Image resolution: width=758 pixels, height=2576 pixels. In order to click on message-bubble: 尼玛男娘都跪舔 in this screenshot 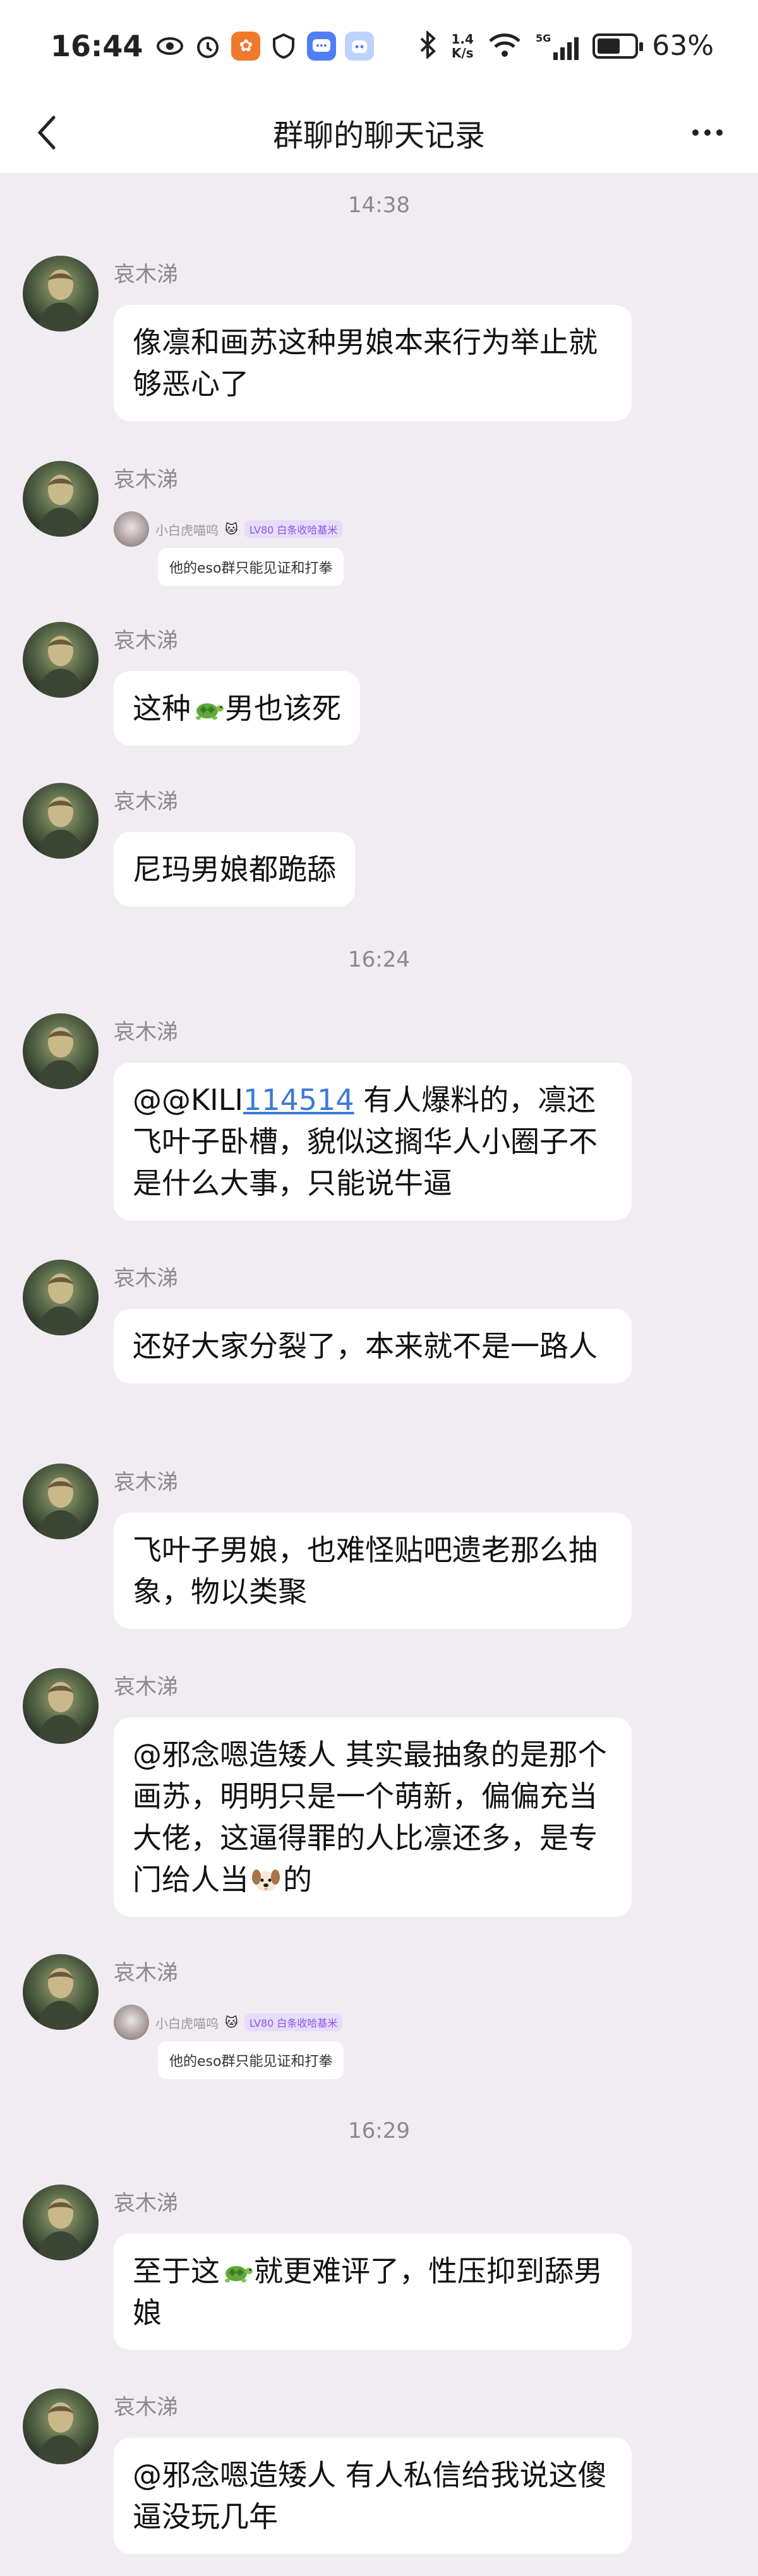, I will do `click(234, 869)`.